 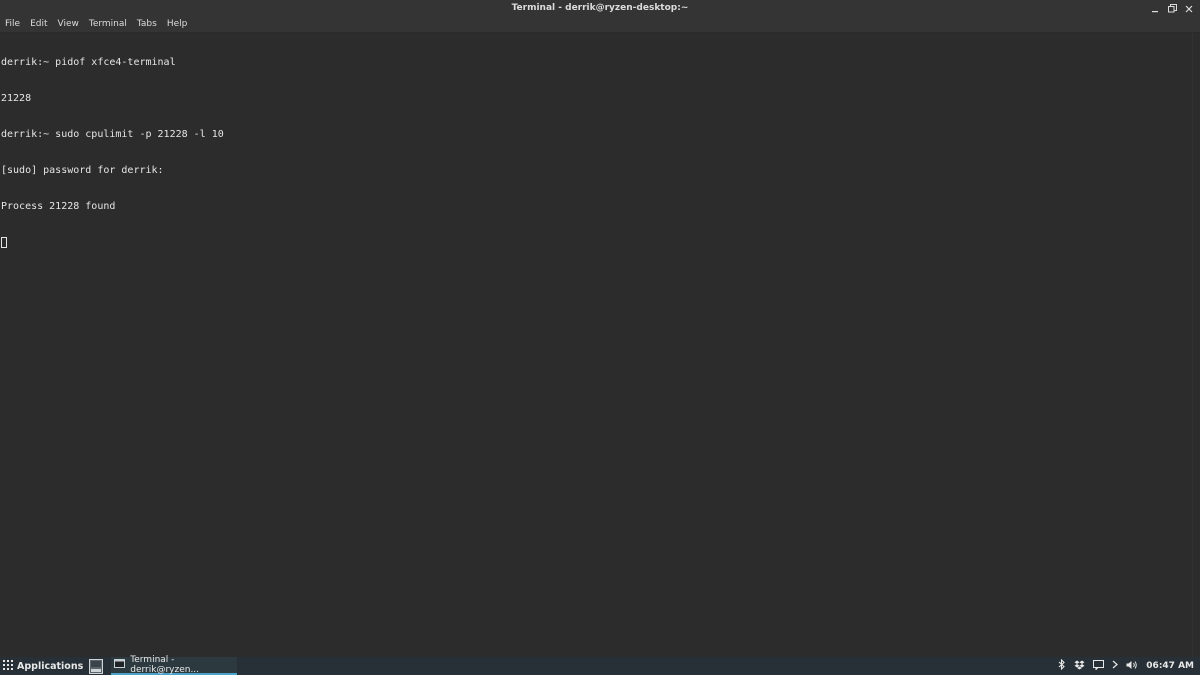 I want to click on notification-icon, so click(x=1099, y=666).